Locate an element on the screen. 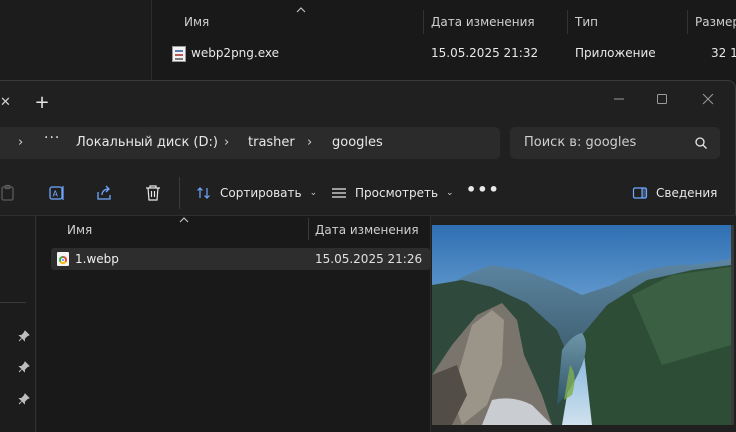 This screenshot has width=736, height=432. close-tab-icon: ✕ is located at coordinates (7, 103).